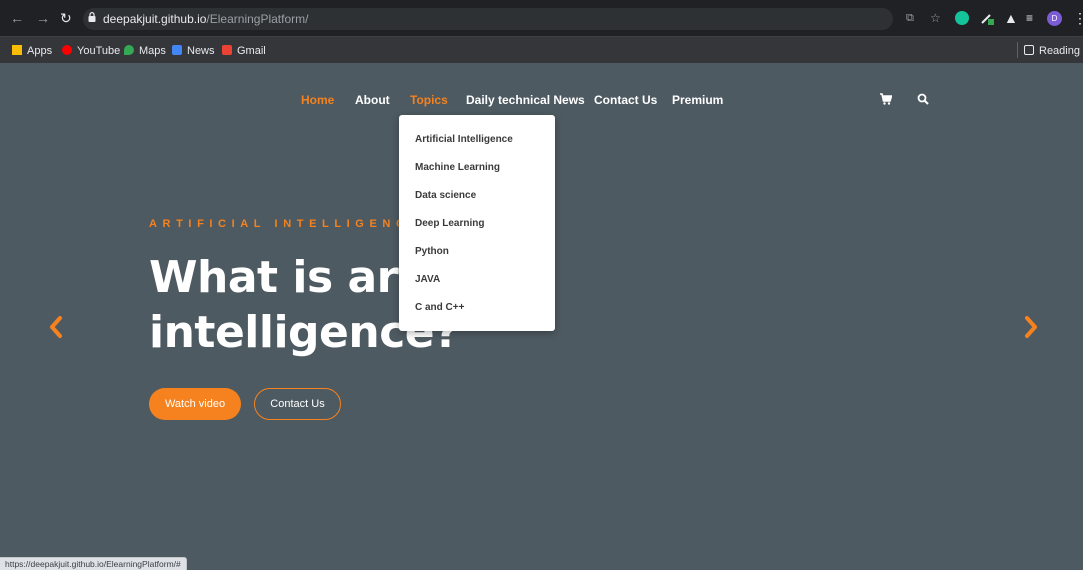 The image size is (1083, 570). What do you see at coordinates (92, 17) in the screenshot?
I see `lock-icon` at bounding box center [92, 17].